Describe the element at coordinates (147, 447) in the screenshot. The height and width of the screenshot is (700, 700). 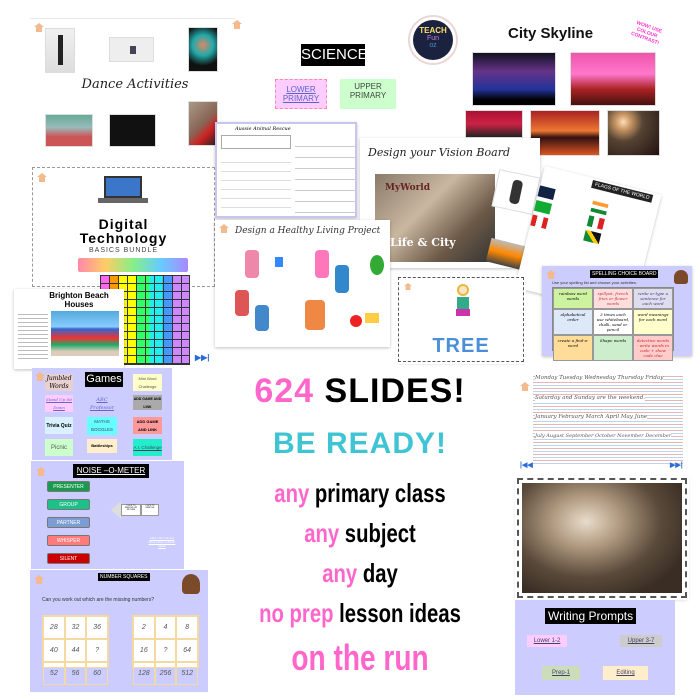
I see `ai-challenge-link: A.I. Challenge` at that location.